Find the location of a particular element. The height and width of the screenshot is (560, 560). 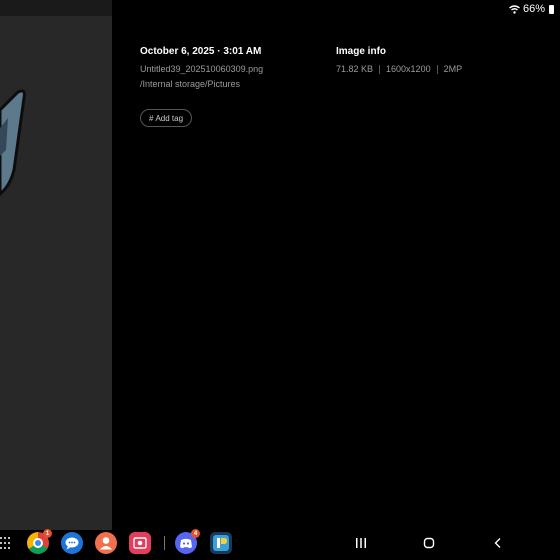

hash-icon: # is located at coordinates (151, 118).